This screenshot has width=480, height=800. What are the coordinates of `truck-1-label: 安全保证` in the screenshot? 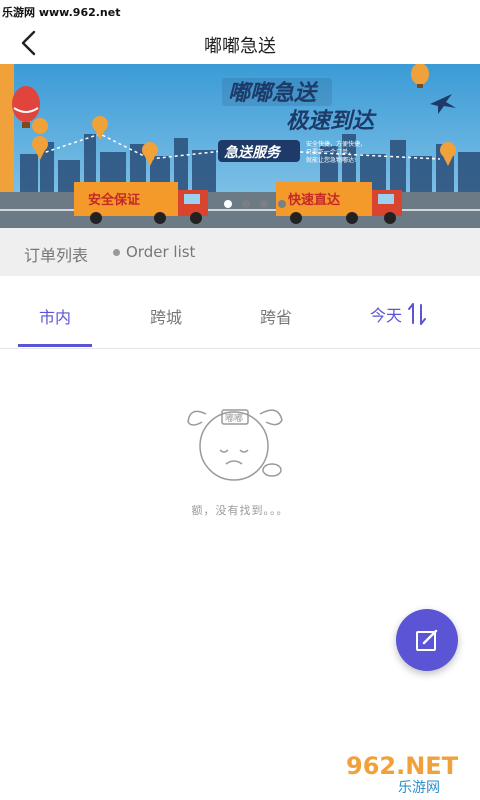 It's located at (114, 200).